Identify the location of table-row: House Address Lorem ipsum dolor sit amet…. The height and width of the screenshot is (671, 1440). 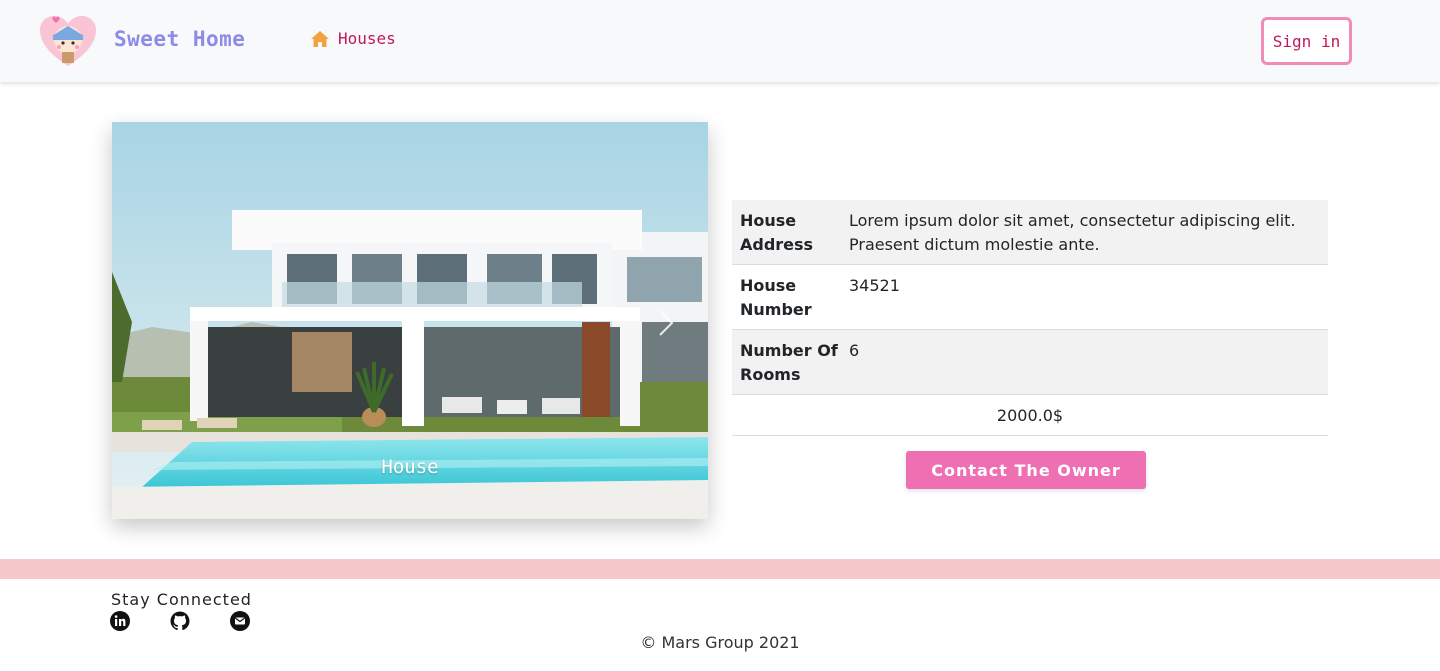
(1030, 232).